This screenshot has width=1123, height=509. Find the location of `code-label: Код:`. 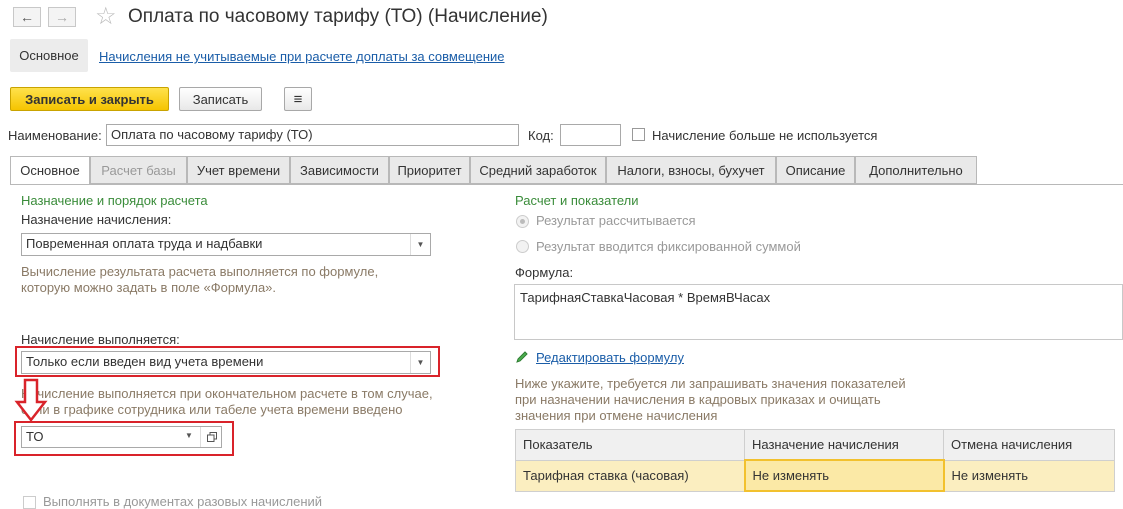

code-label: Код: is located at coordinates (541, 135).